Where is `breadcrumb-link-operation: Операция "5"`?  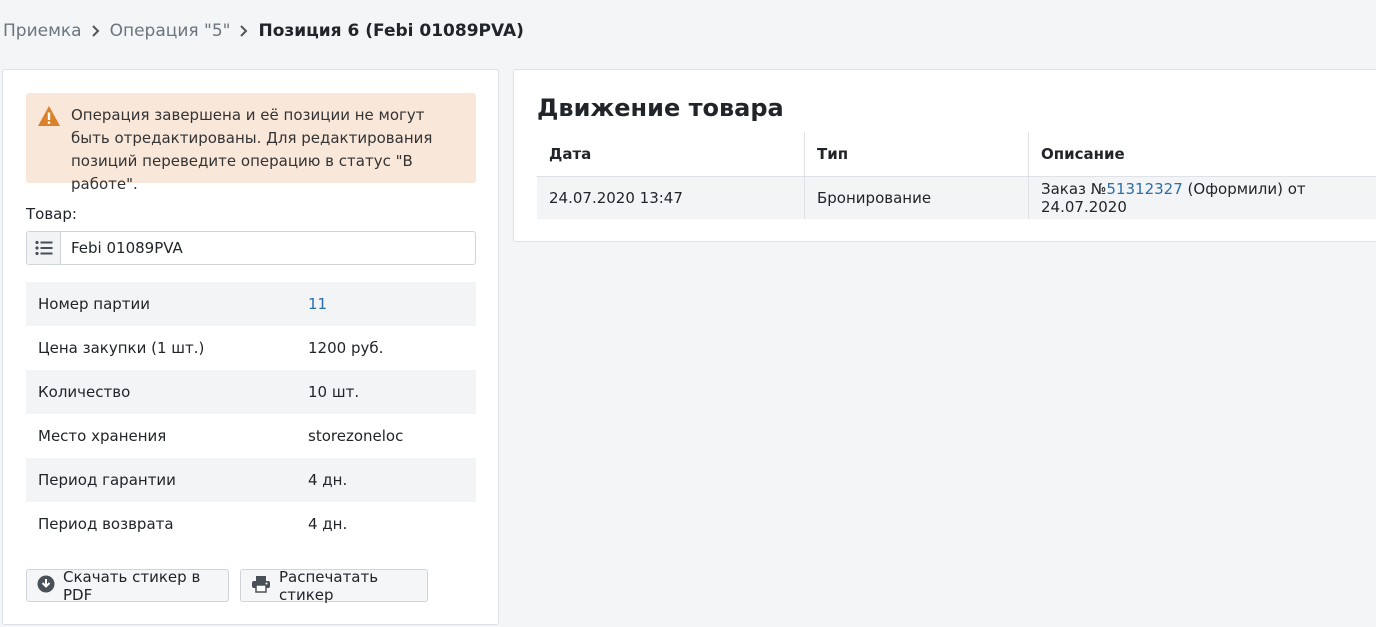 breadcrumb-link-operation: Операция "5" is located at coordinates (170, 31).